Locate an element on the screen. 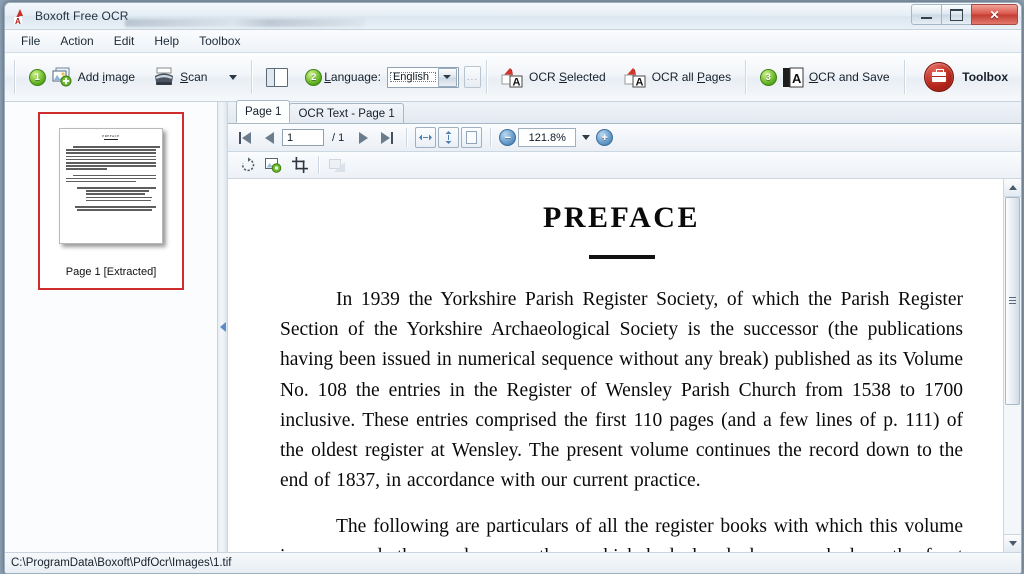  zoom-out-button: − is located at coordinates (508, 137).